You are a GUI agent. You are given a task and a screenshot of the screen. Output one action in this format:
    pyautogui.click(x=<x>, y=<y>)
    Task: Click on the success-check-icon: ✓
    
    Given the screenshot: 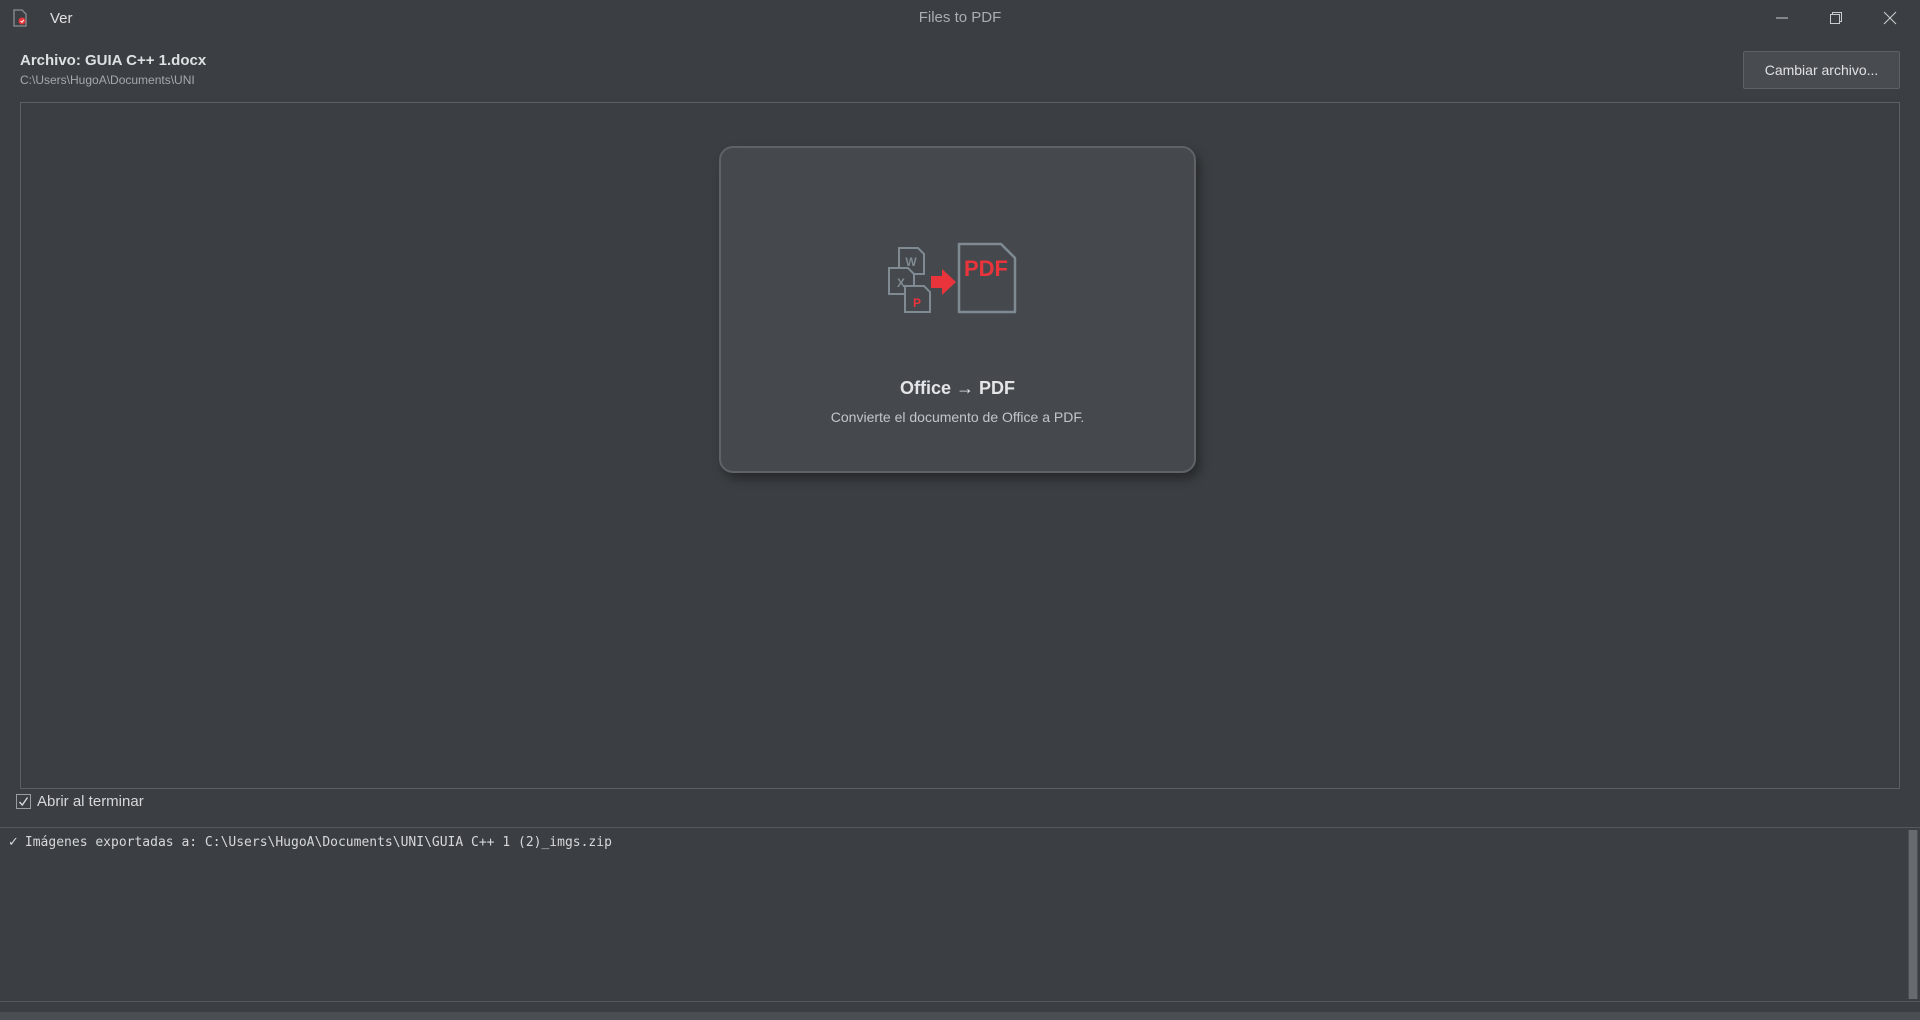 What is the action you would take?
    pyautogui.click(x=13, y=842)
    